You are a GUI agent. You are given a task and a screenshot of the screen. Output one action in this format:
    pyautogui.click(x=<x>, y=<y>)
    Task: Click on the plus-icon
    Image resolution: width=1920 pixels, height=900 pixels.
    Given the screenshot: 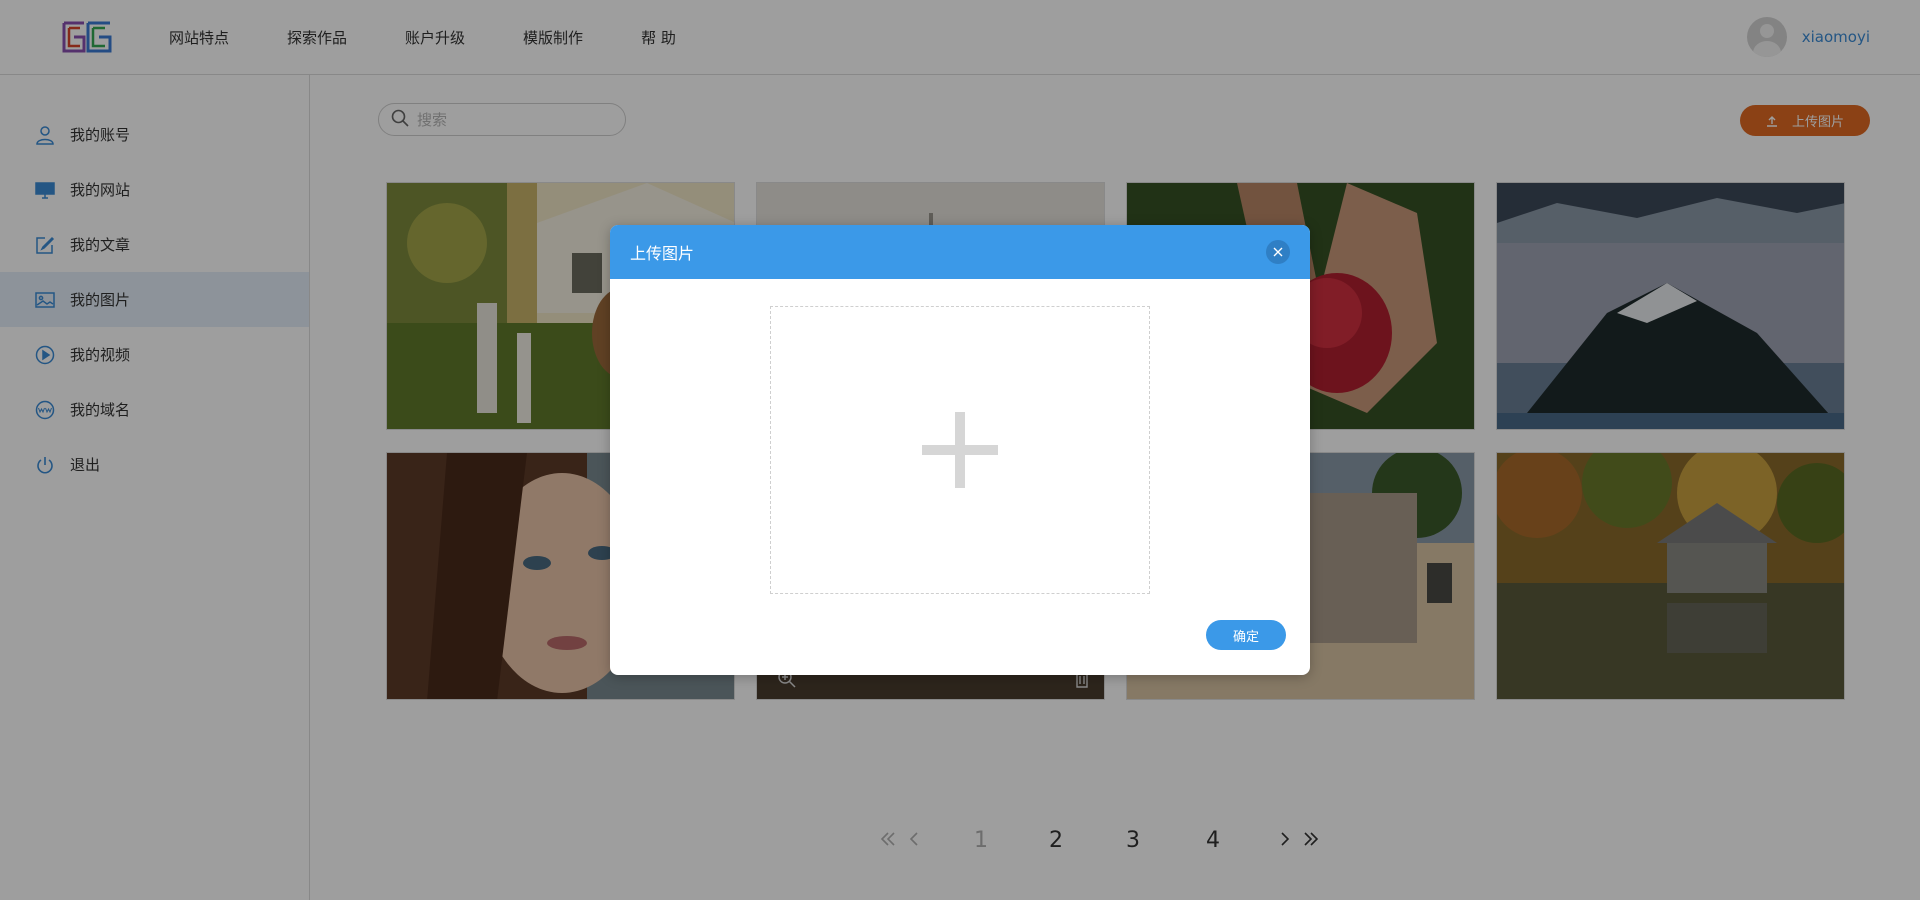 What is the action you would take?
    pyautogui.click(x=960, y=450)
    